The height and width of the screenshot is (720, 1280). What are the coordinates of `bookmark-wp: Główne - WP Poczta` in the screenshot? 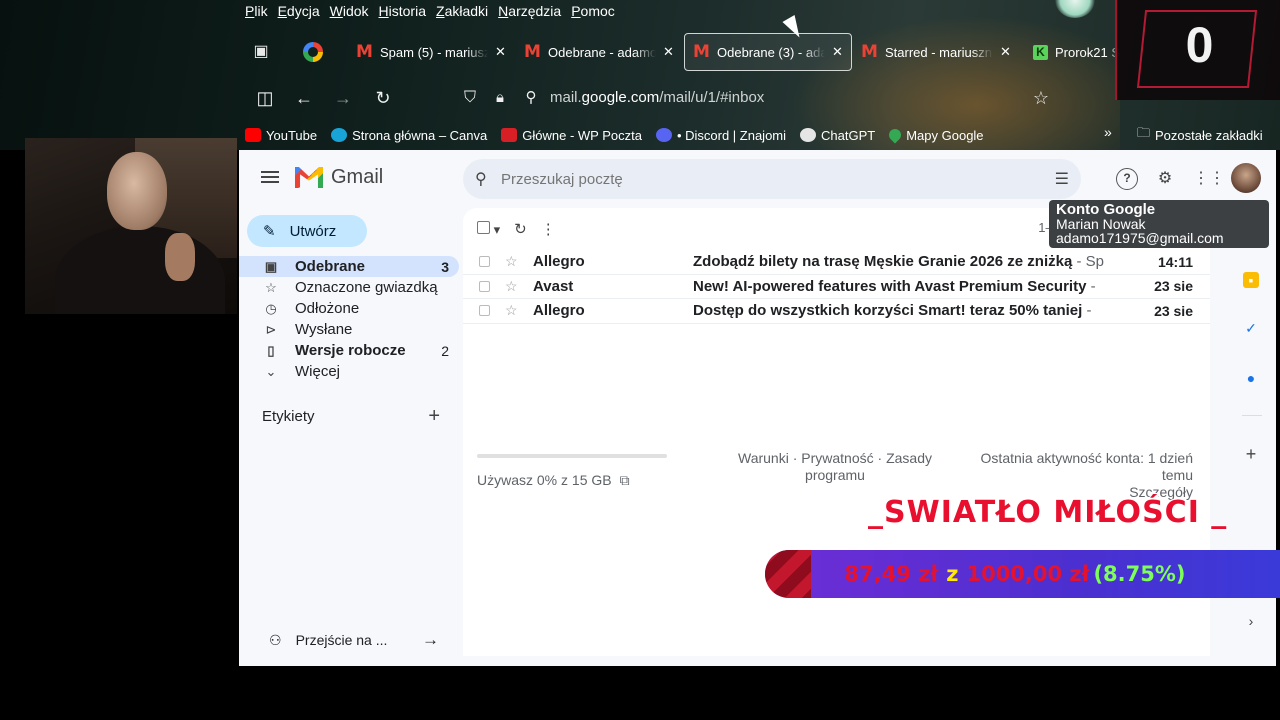 It's located at (571, 135).